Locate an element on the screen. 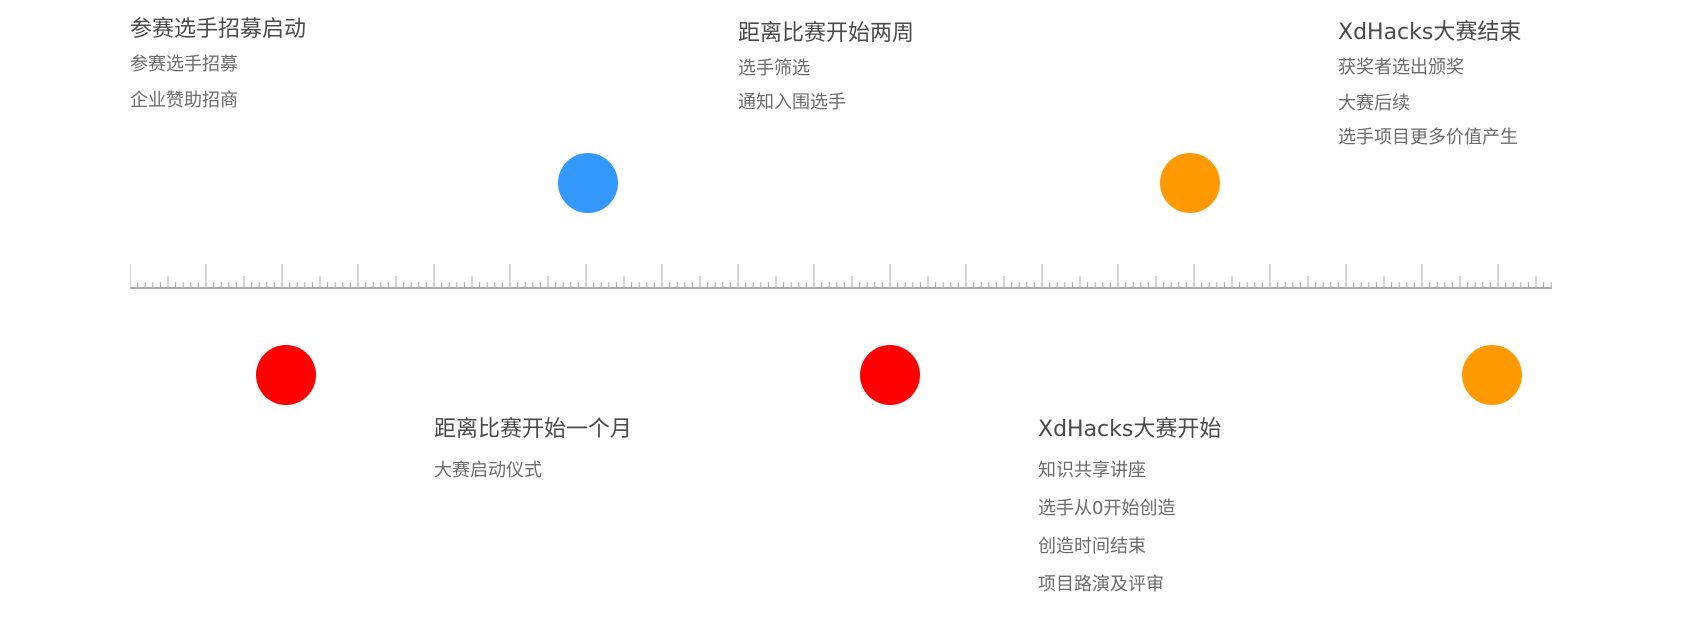 The image size is (1702, 624). event-item: 参赛选手招募 is located at coordinates (184, 64).